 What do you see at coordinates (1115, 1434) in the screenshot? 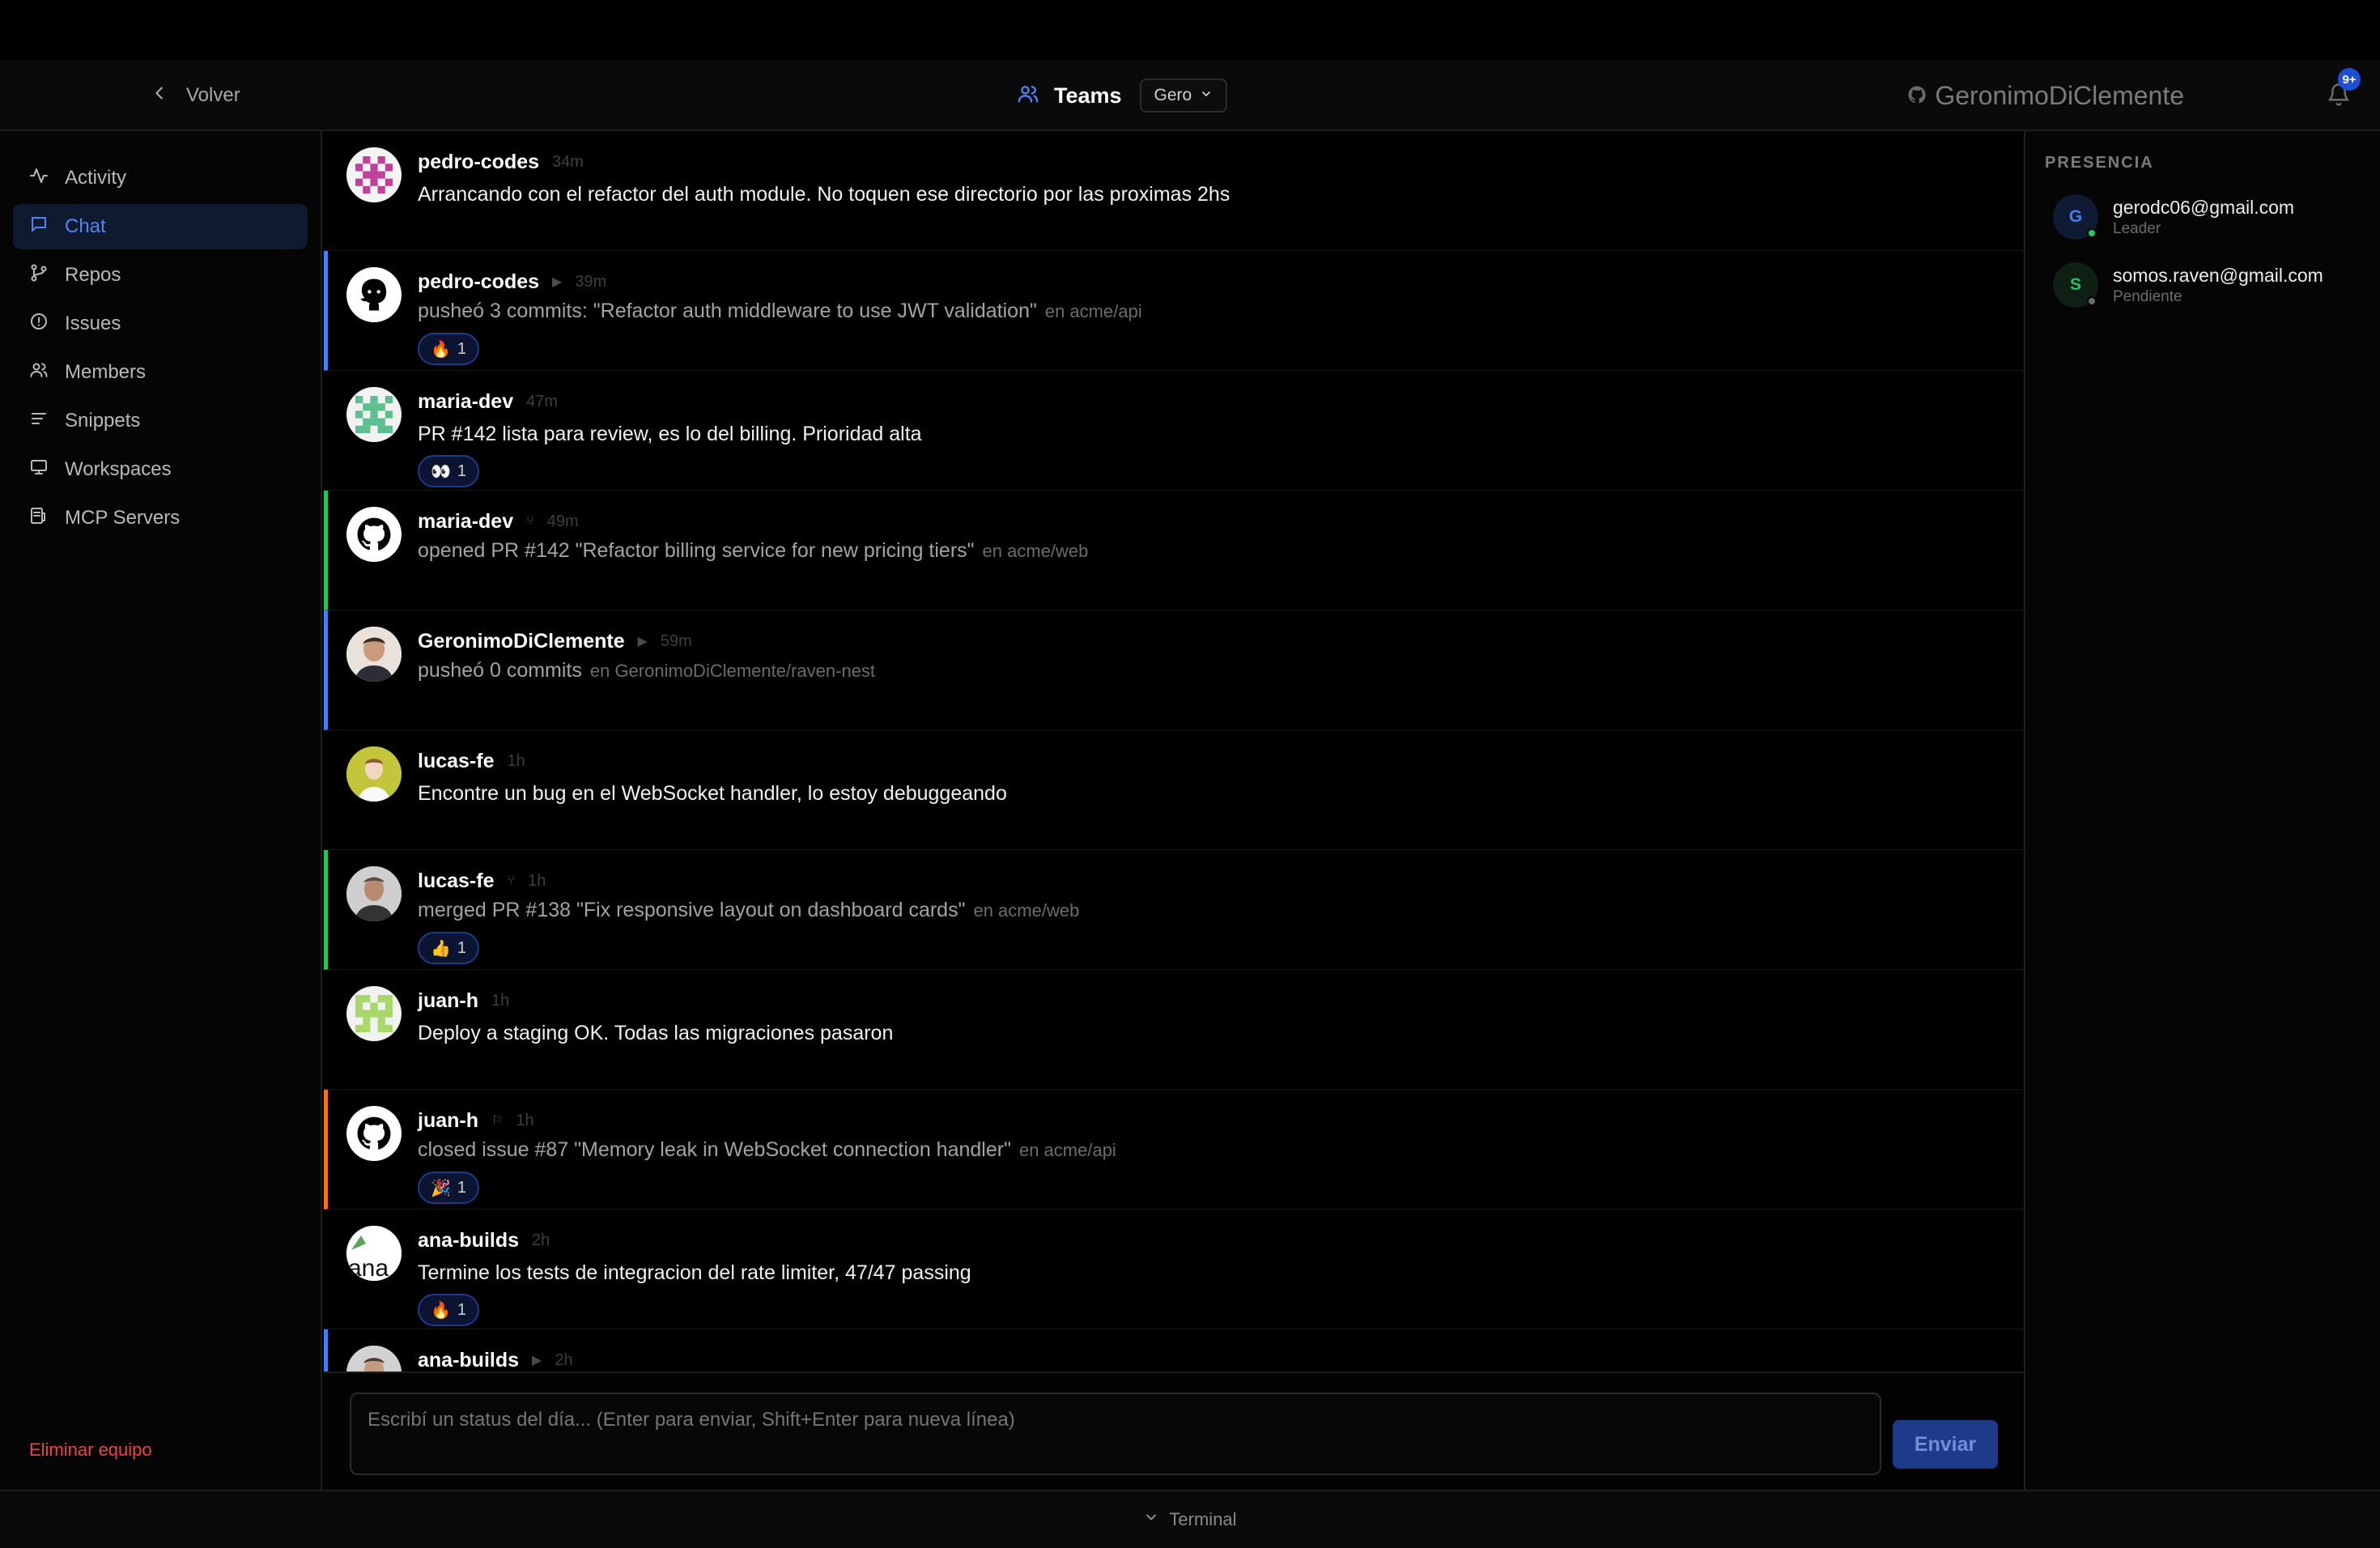
I see `status-input` at bounding box center [1115, 1434].